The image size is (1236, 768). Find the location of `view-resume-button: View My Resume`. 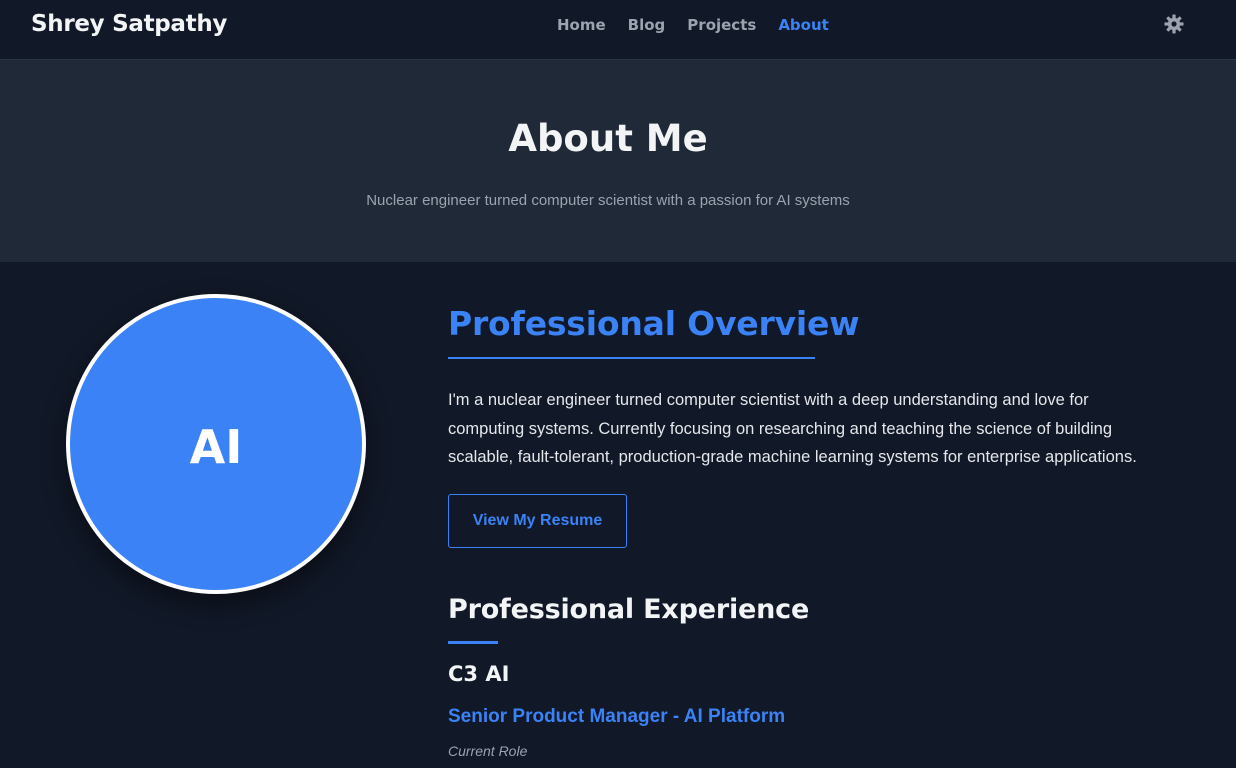

view-resume-button: View My Resume is located at coordinates (537, 521).